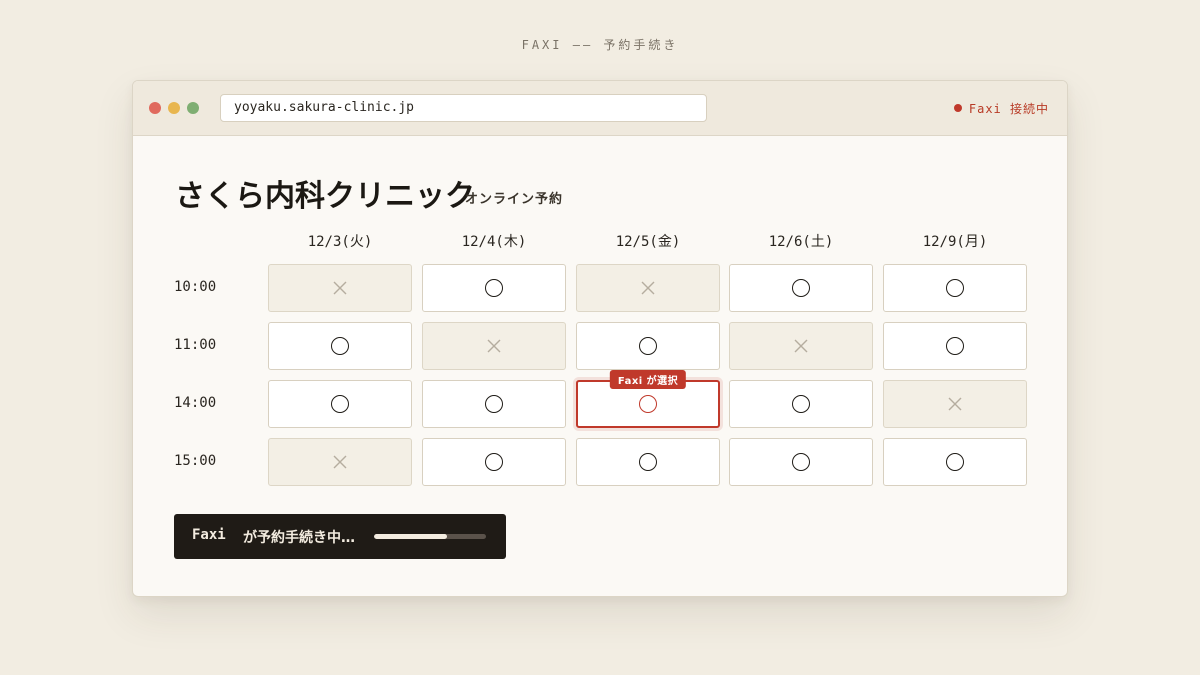 The image size is (1200, 675). What do you see at coordinates (410, 536) in the screenshot?
I see `progress-bar-fill` at bounding box center [410, 536].